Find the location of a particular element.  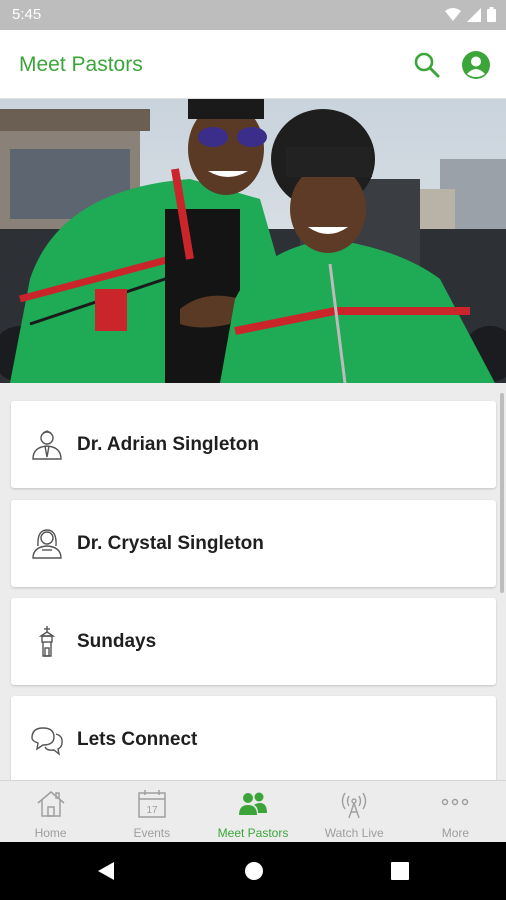

pastor-male-icon is located at coordinates (47, 445).